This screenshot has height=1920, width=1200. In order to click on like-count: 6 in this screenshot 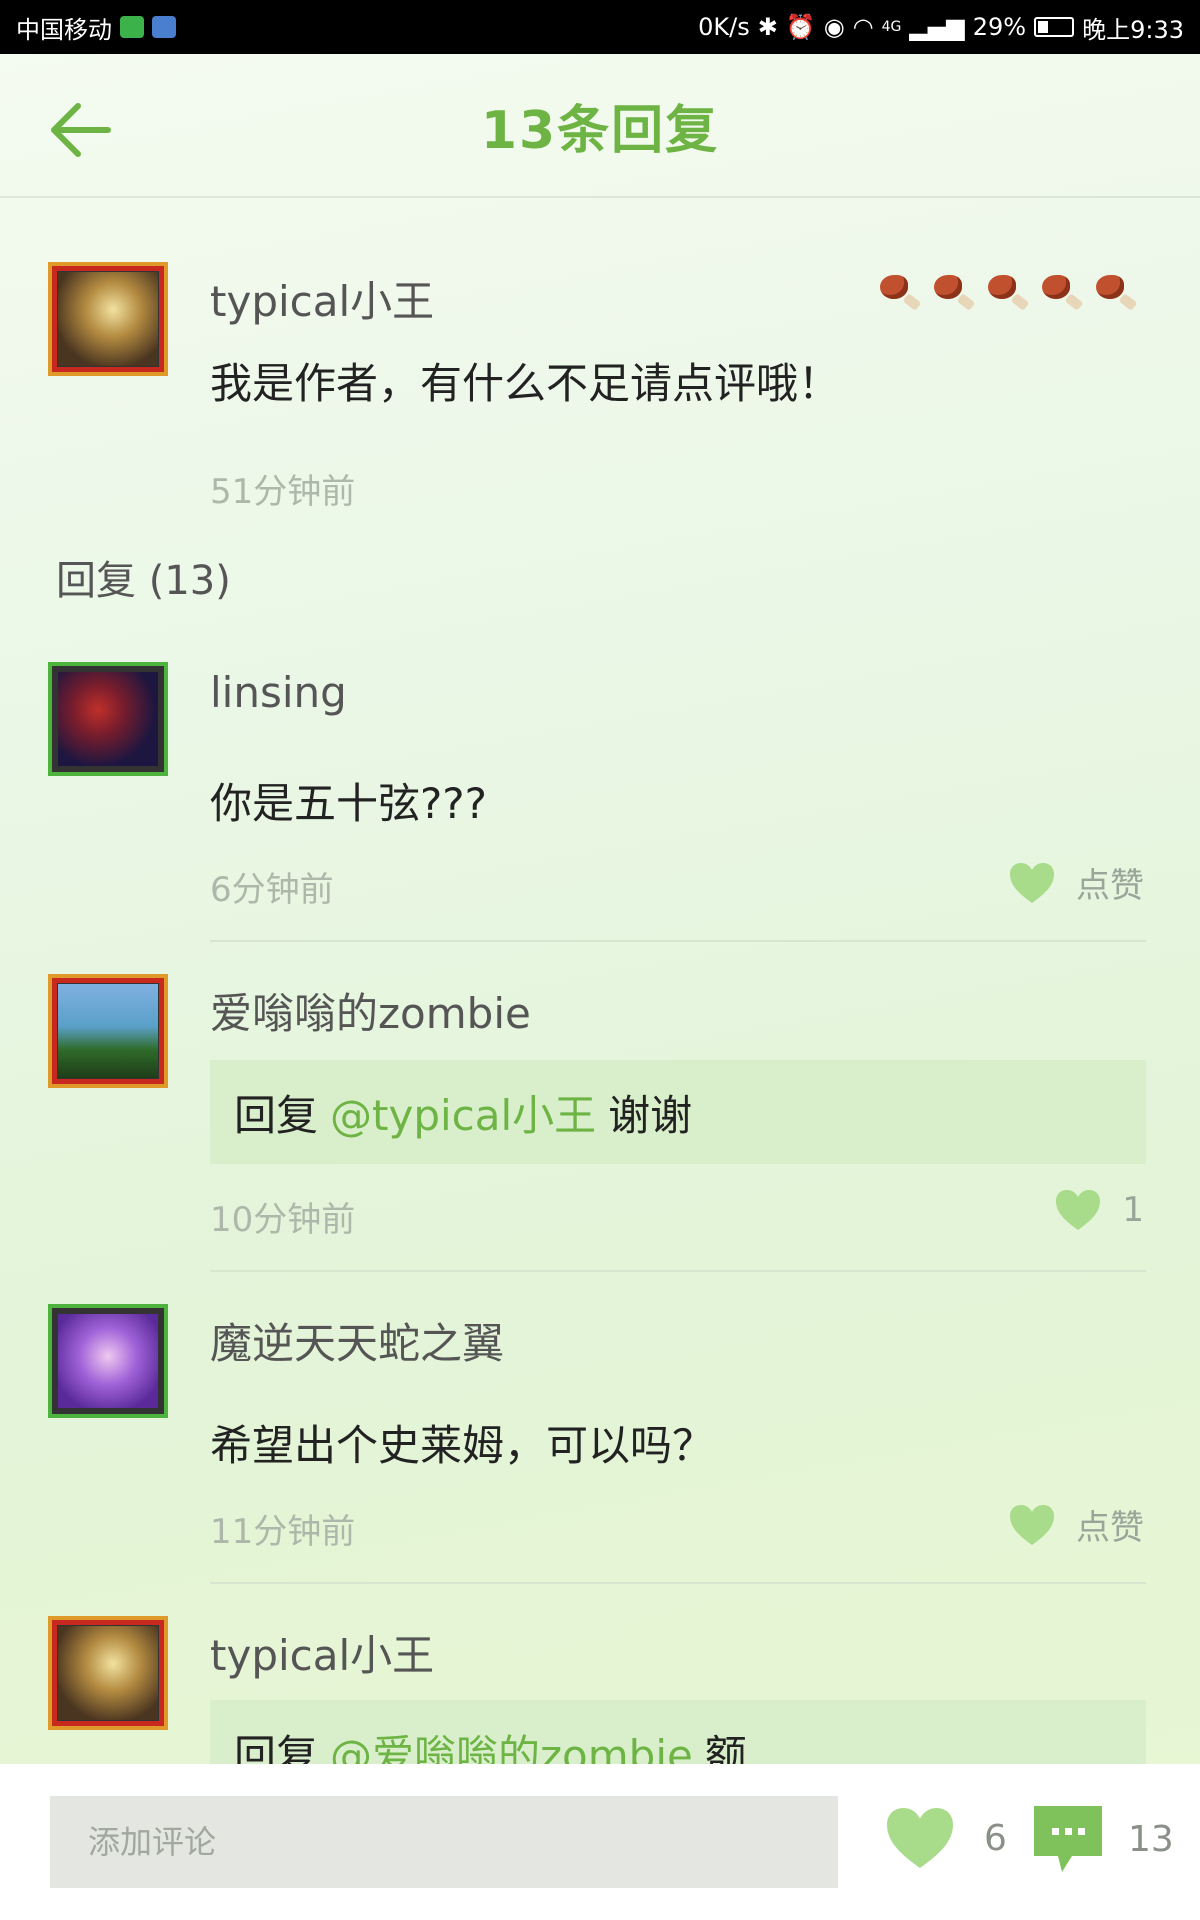, I will do `click(995, 1838)`.